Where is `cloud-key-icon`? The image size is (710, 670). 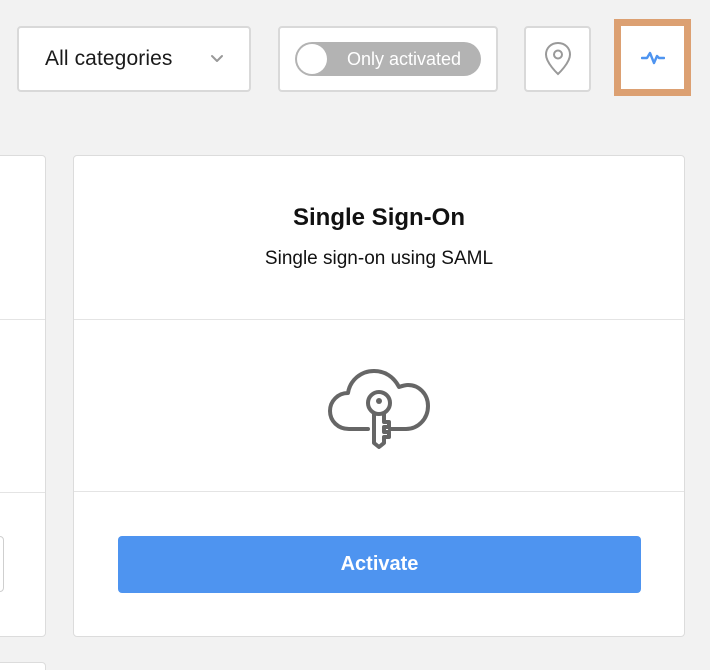 cloud-key-icon is located at coordinates (379, 409).